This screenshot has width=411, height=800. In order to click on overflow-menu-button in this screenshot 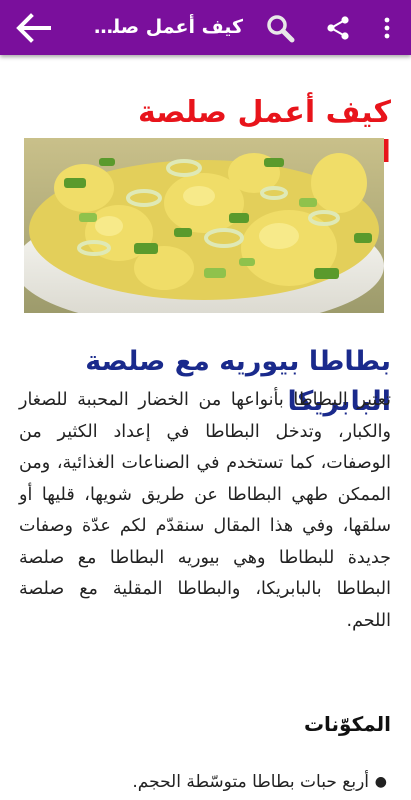, I will do `click(387, 27)`.